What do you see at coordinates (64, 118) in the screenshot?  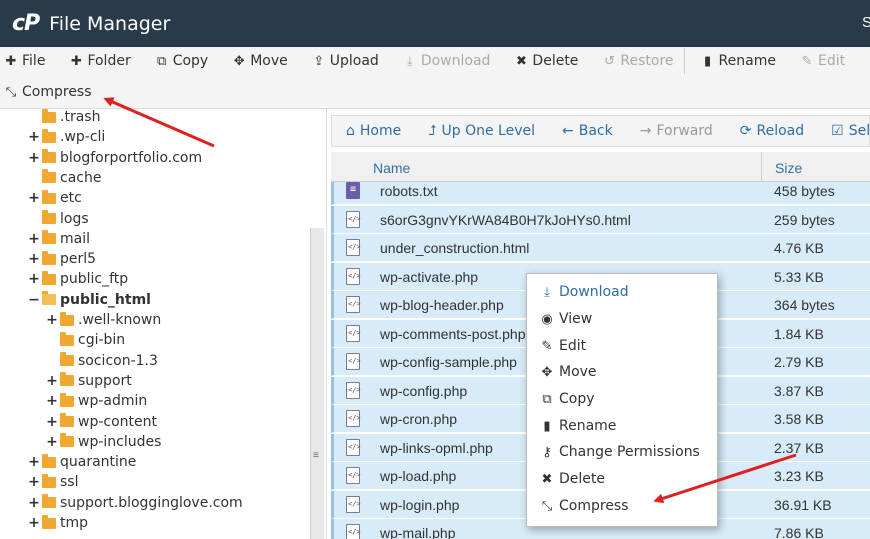 I see `tree-folder-item: .trash` at bounding box center [64, 118].